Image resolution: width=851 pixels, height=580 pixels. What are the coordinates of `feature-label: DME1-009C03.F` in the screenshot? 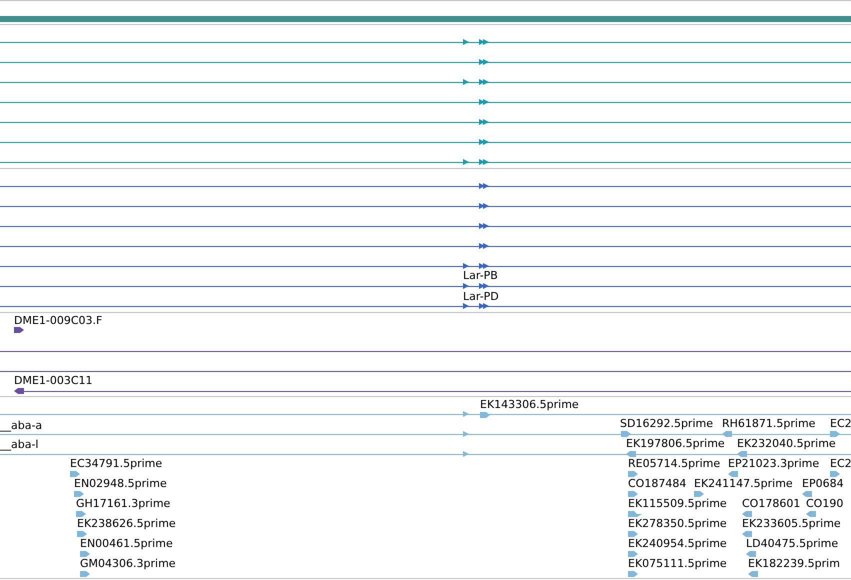 It's located at (58, 320).